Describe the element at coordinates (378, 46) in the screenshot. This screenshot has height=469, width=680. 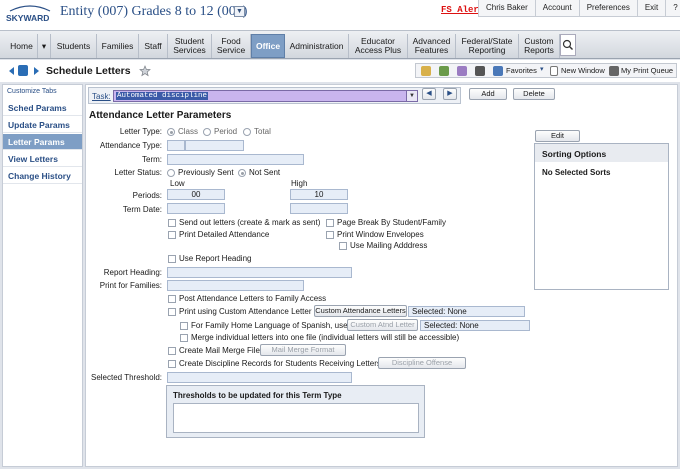
I see `nav-educator-access-plus: Educator Access Plus` at that location.